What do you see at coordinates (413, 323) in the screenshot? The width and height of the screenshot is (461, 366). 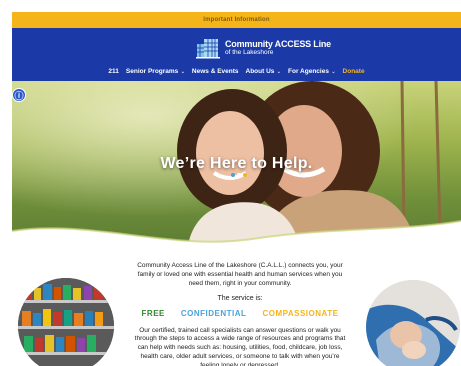 I see `parent-with-baby-image` at bounding box center [413, 323].